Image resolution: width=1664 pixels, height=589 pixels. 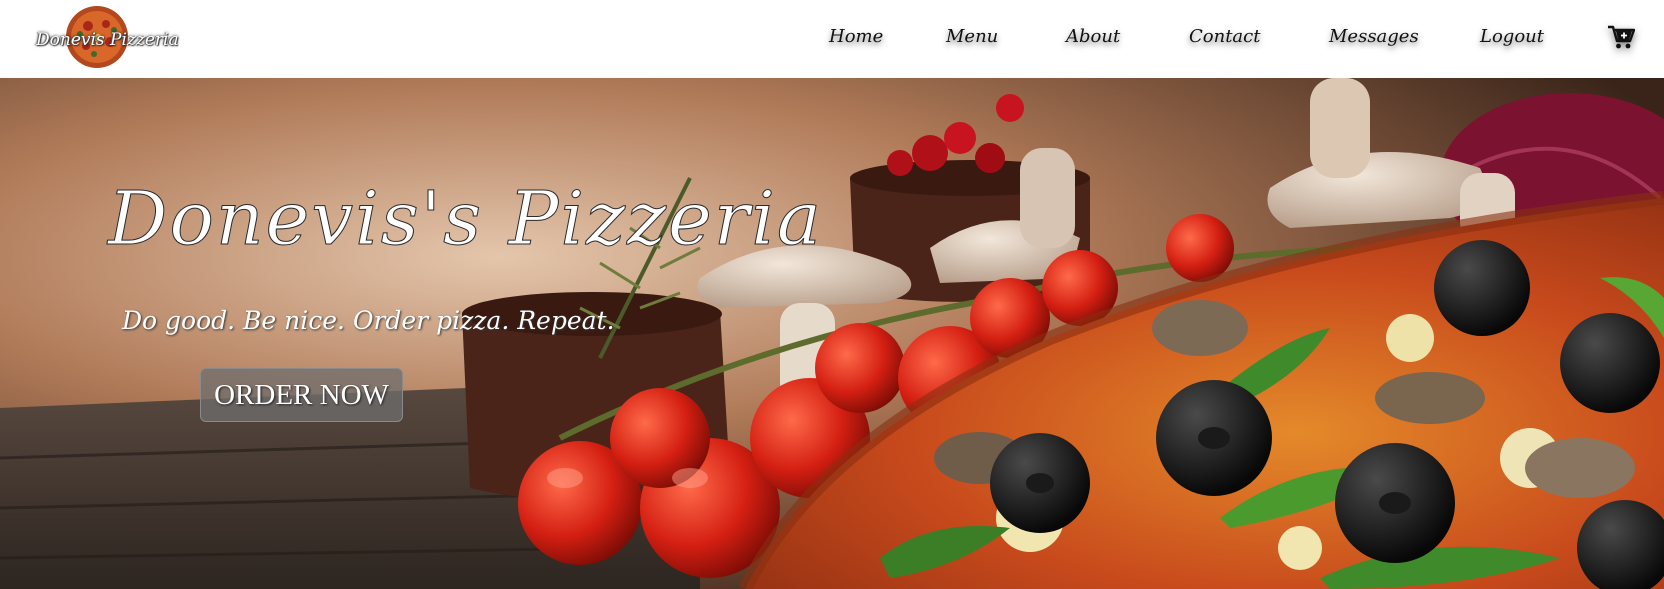 What do you see at coordinates (1374, 36) in the screenshot?
I see `nav-messages: Messages` at bounding box center [1374, 36].